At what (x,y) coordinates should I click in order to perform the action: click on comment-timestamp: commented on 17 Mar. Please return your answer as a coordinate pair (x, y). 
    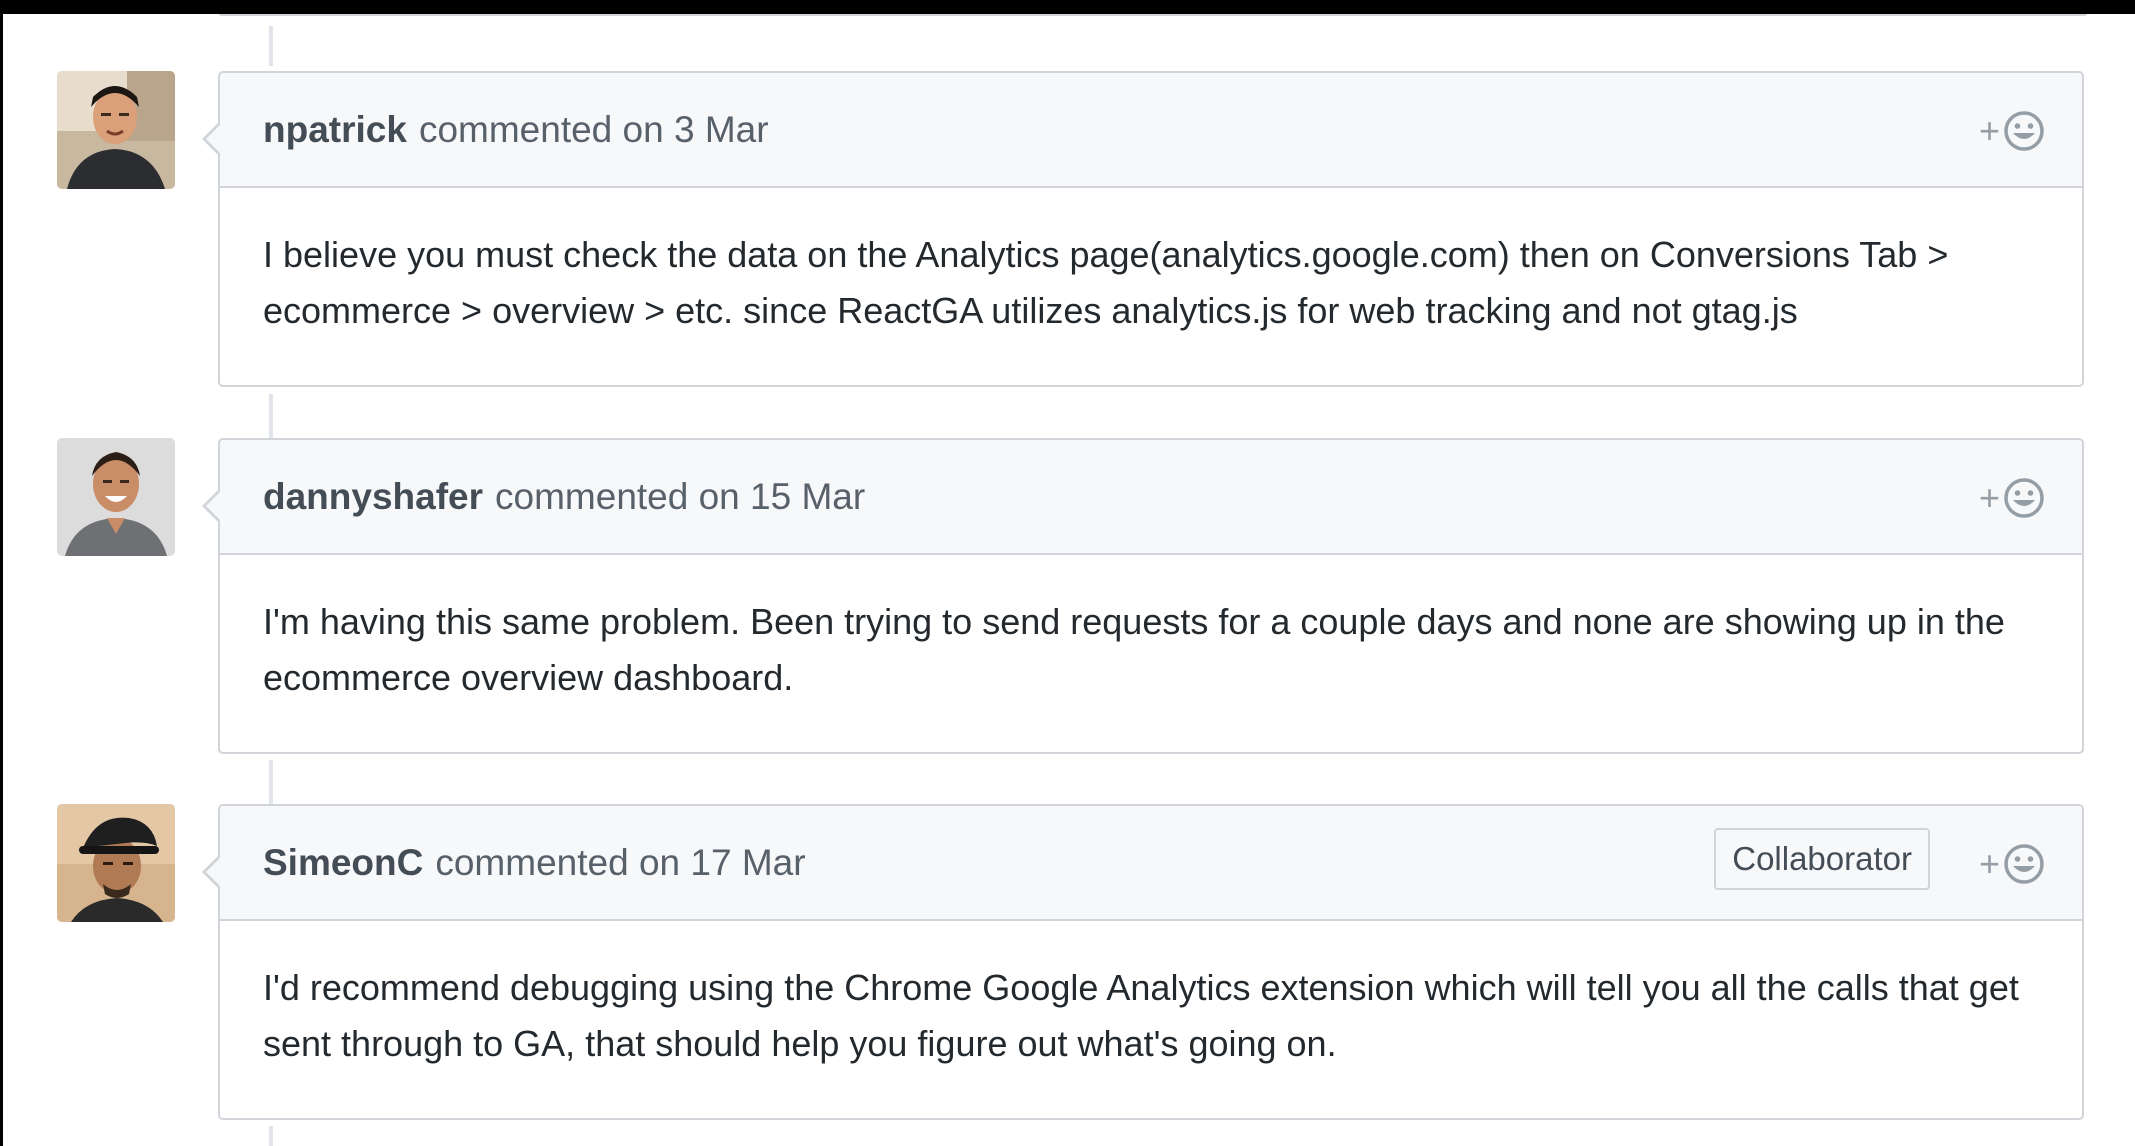
    Looking at the image, I should click on (620, 863).